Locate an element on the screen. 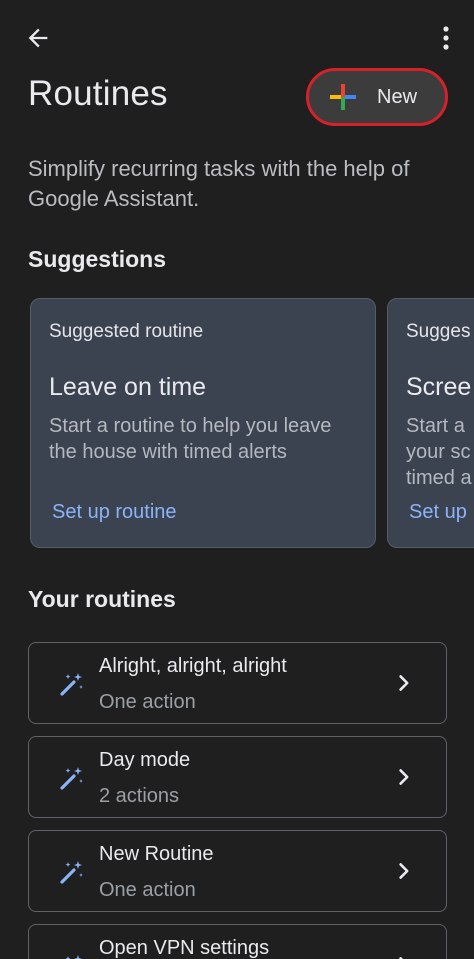 The image size is (474, 959). back-button is located at coordinates (38, 38).